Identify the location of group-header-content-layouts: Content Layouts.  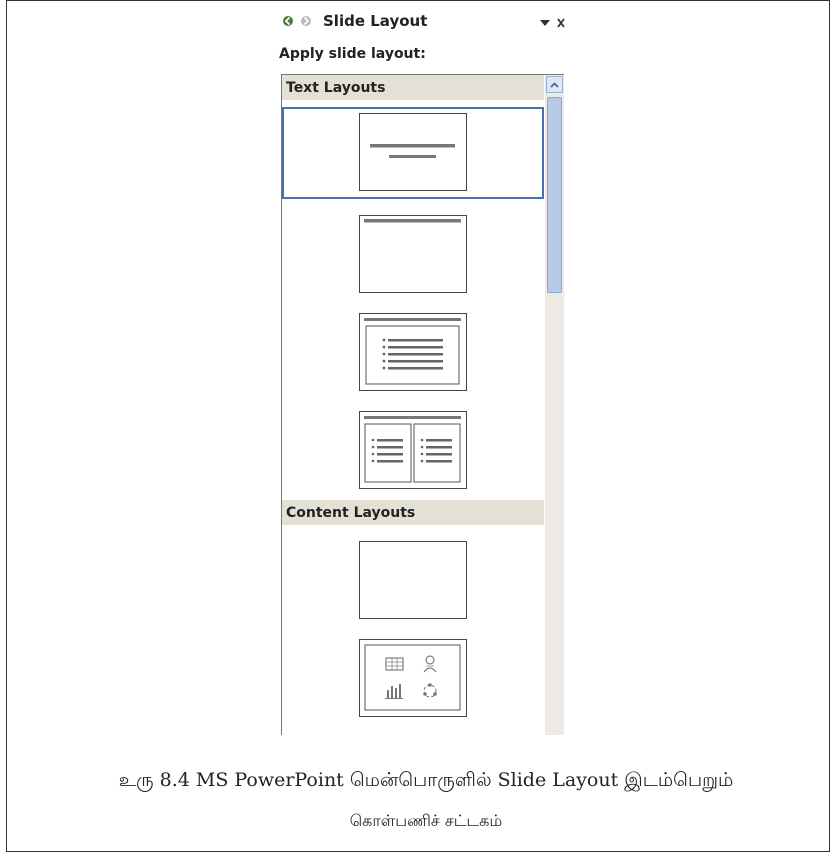
(413, 512).